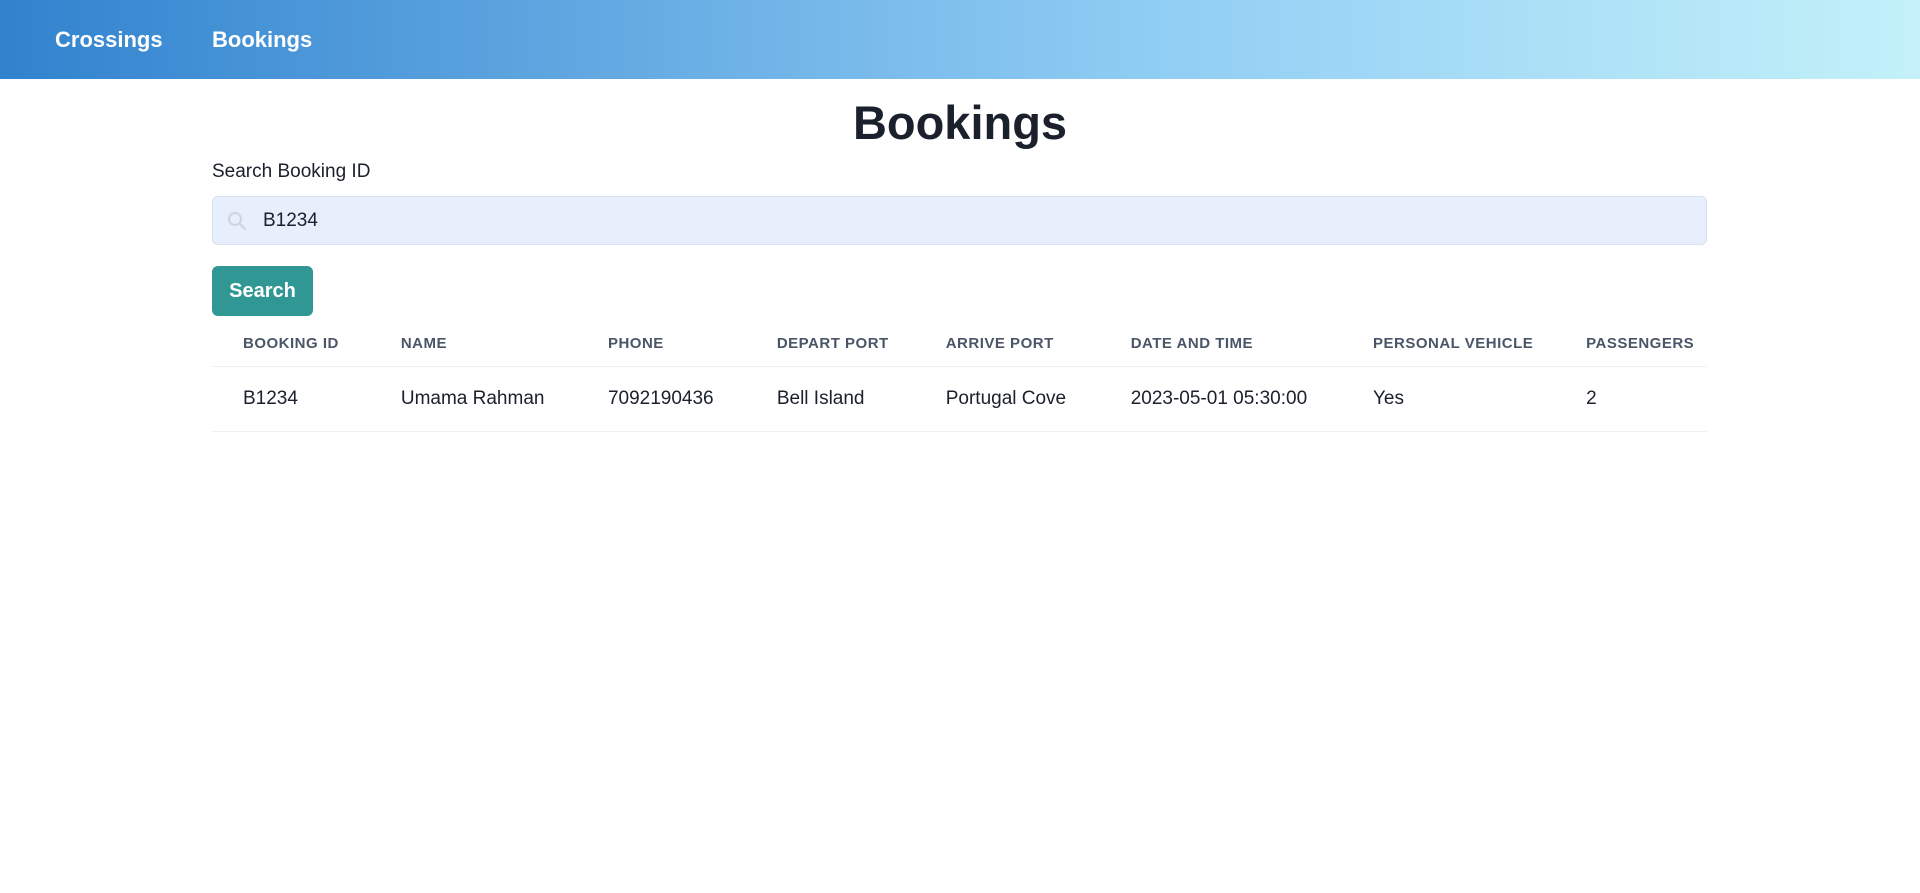 Image resolution: width=1920 pixels, height=893 pixels. What do you see at coordinates (473, 343) in the screenshot?
I see `header-name: NAME` at bounding box center [473, 343].